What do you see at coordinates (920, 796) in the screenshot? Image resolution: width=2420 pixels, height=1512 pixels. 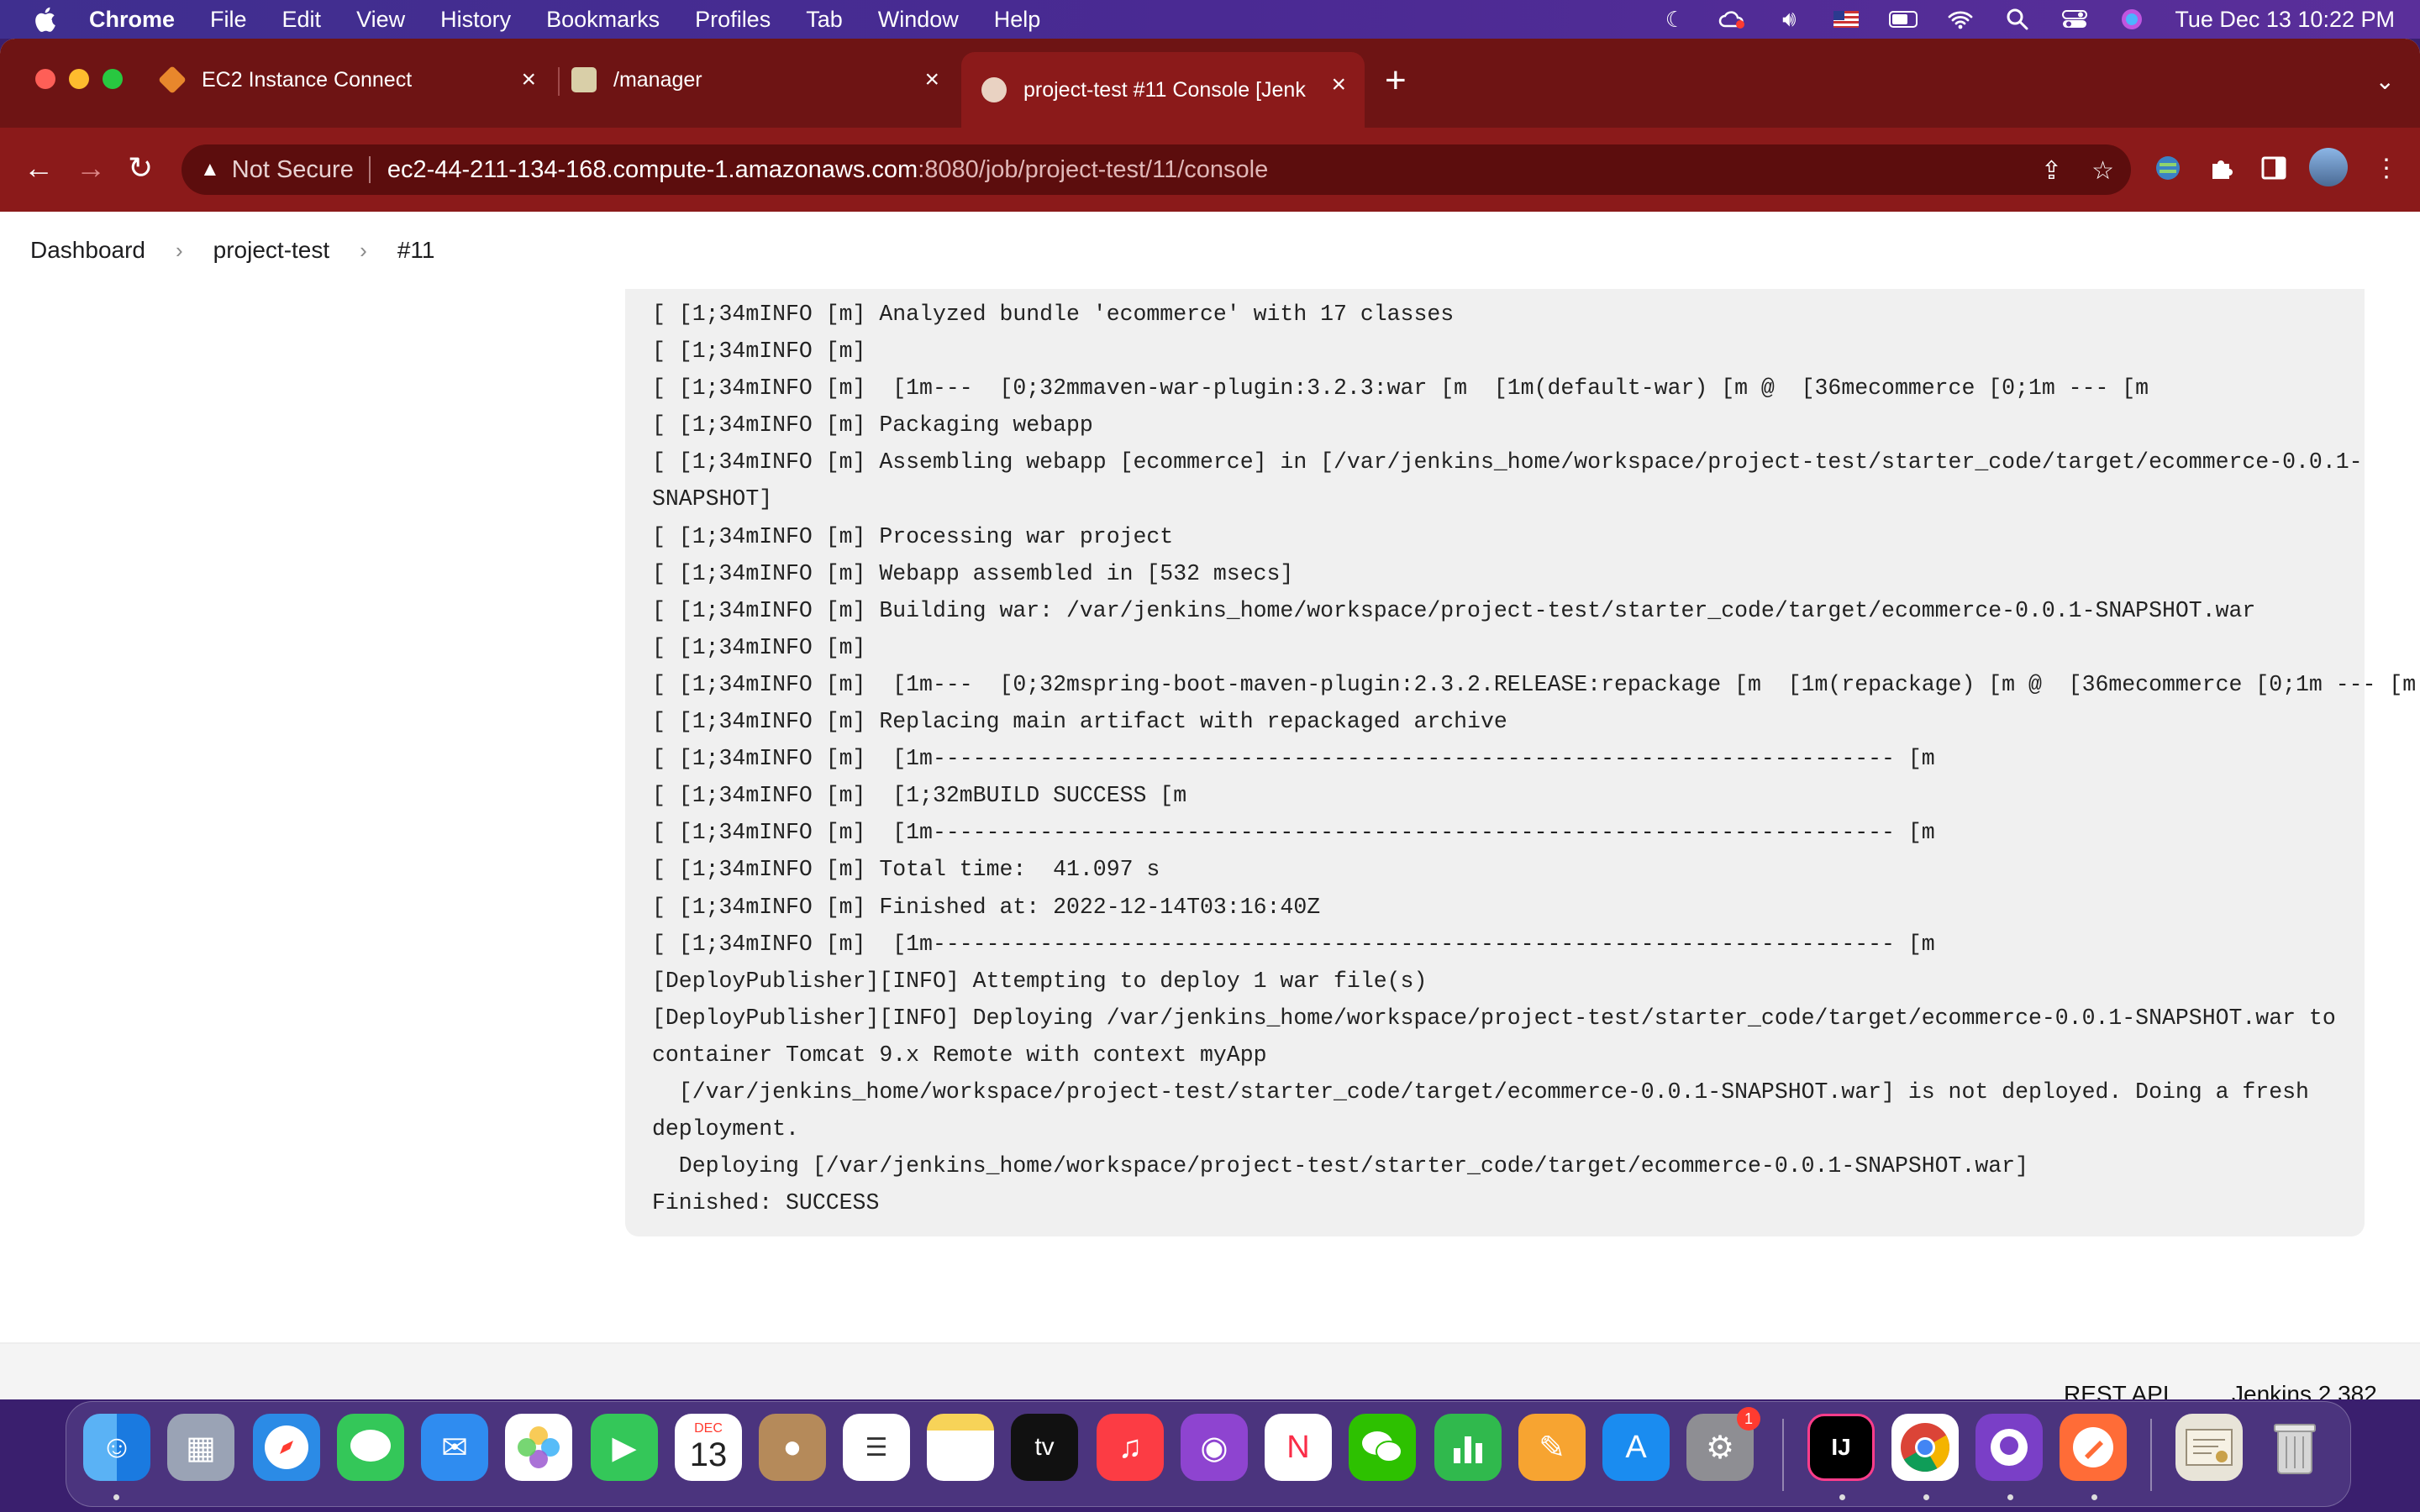 I see `console-line: [ [1;34mINFO [m] [1;32mBUILD SUCCESS [m` at bounding box center [920, 796].